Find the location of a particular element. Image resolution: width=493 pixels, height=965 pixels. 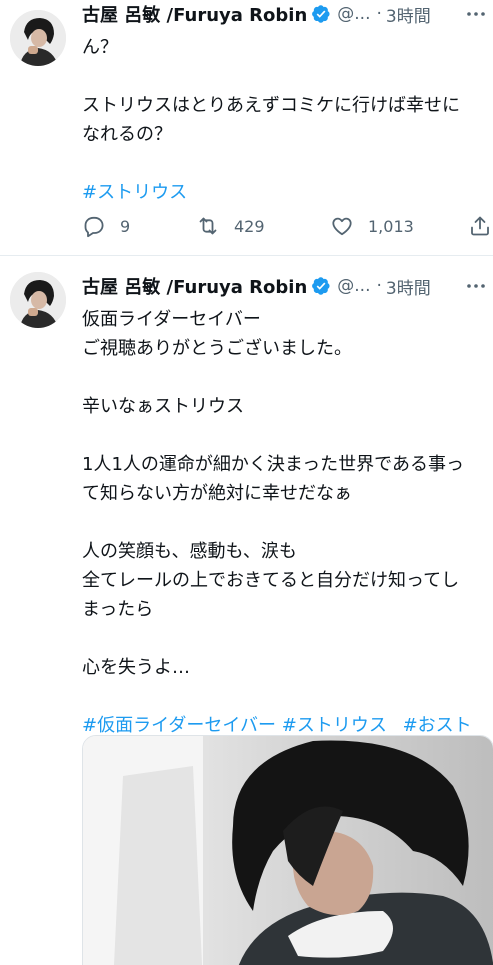

share-icon is located at coordinates (480, 226).